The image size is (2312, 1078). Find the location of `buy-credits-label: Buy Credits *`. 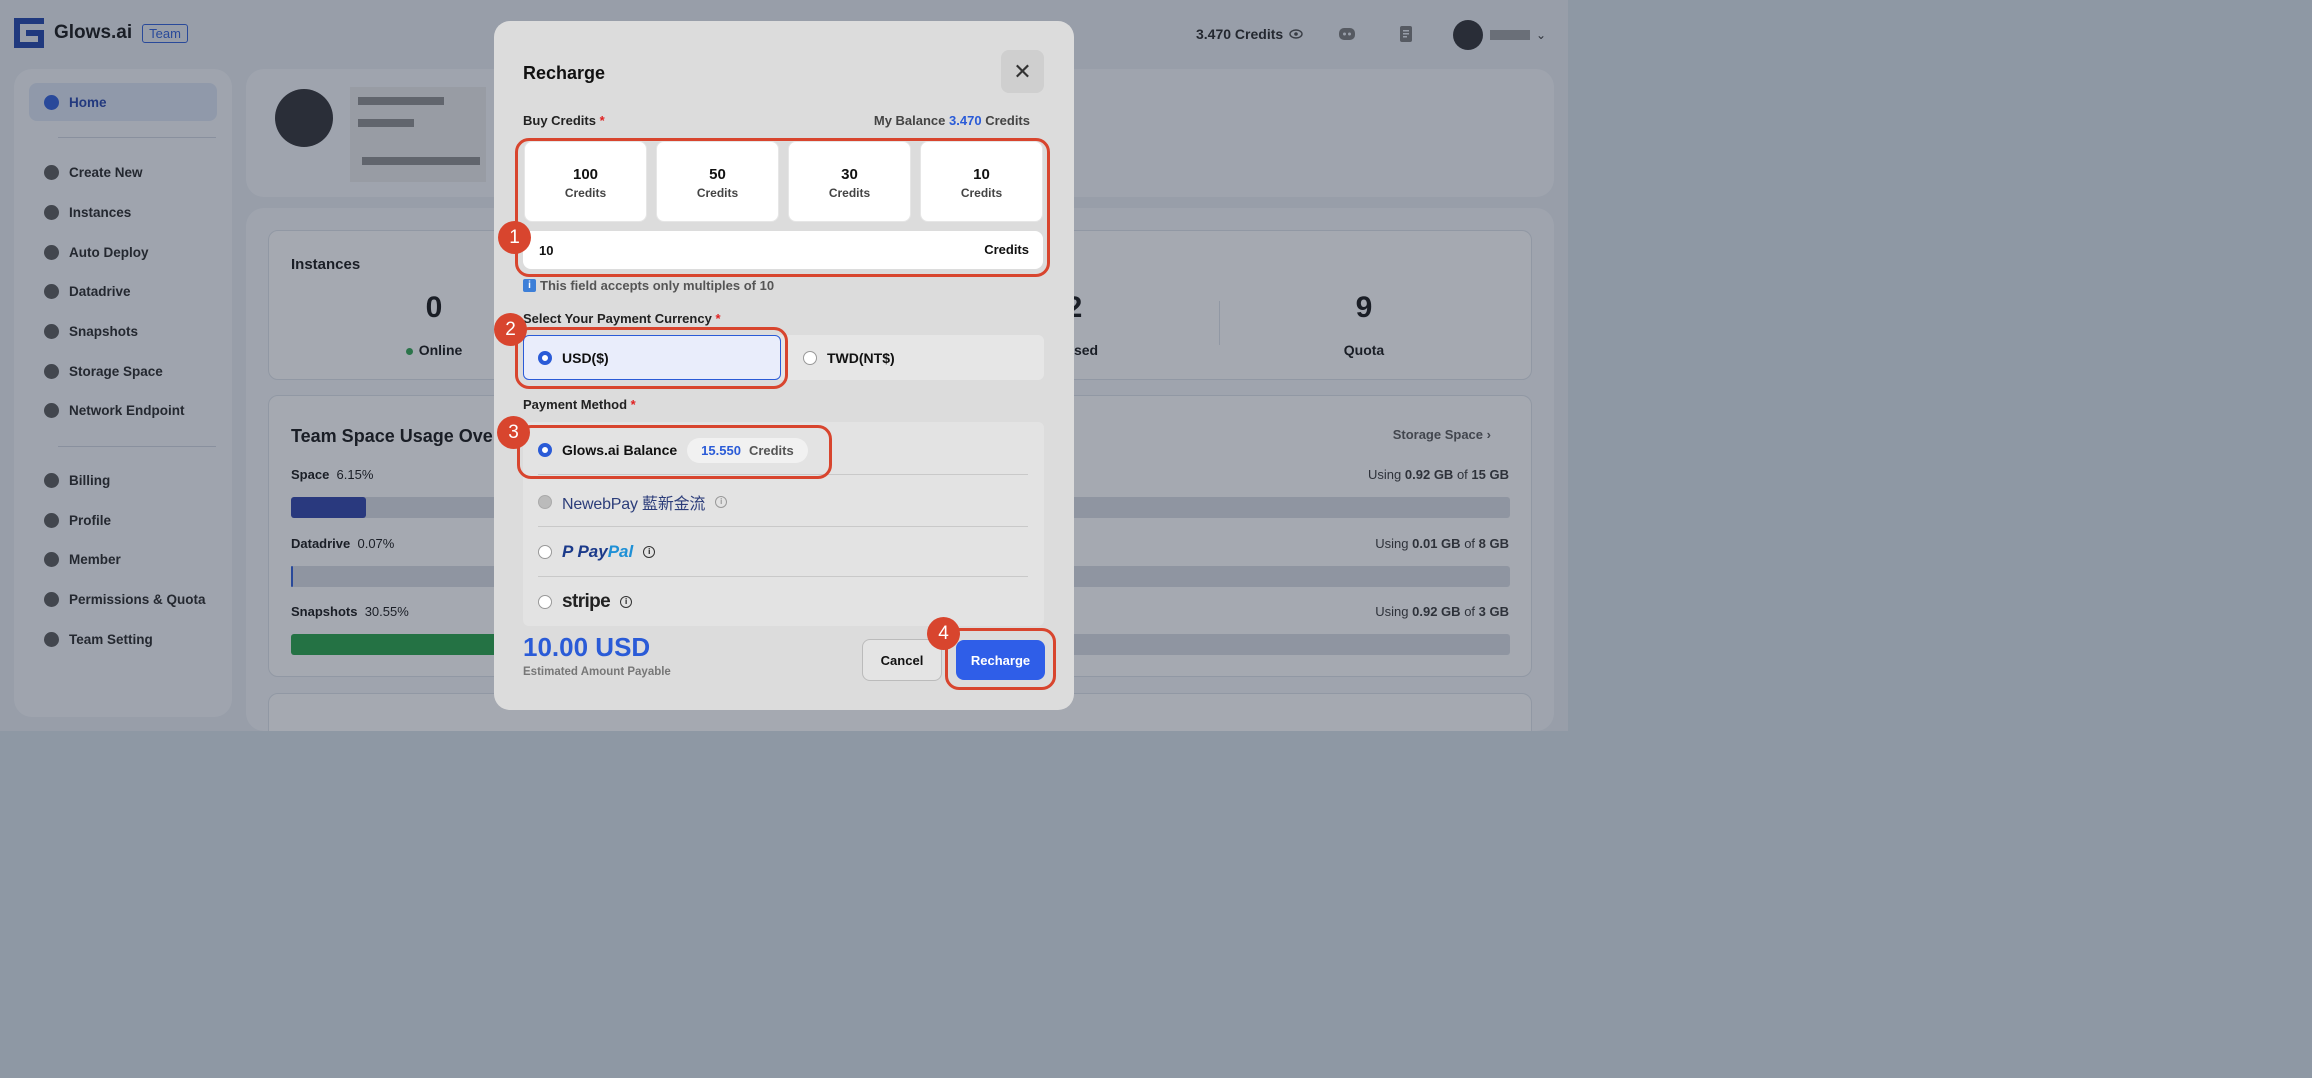

buy-credits-label: Buy Credits * is located at coordinates (564, 120).